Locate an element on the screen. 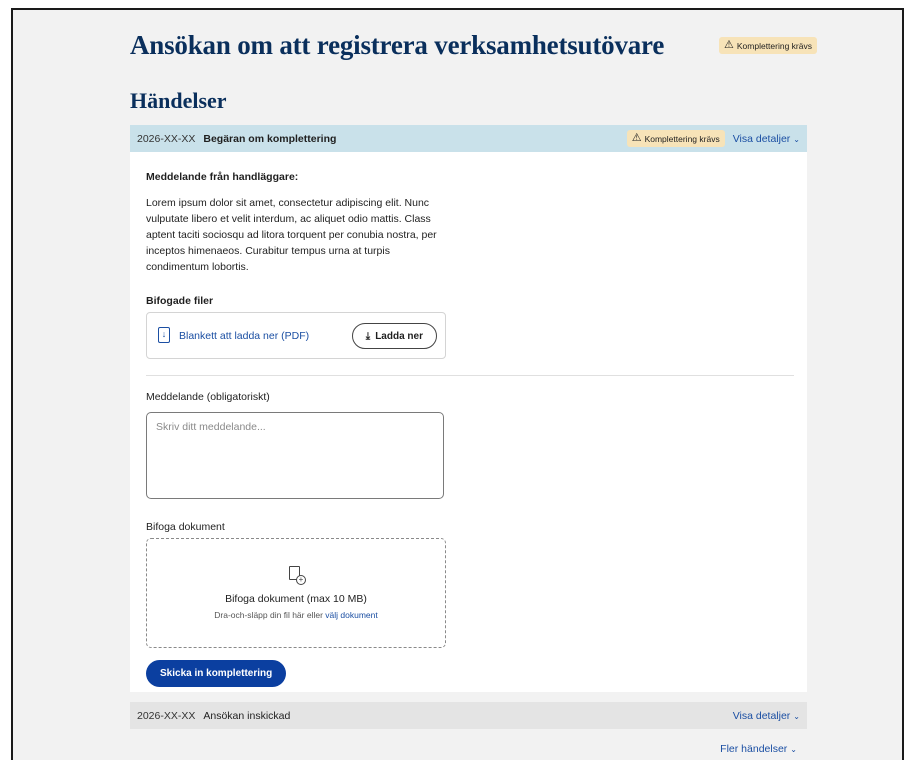  status-badge: ⚠ Komplettering krävs is located at coordinates (768, 45).